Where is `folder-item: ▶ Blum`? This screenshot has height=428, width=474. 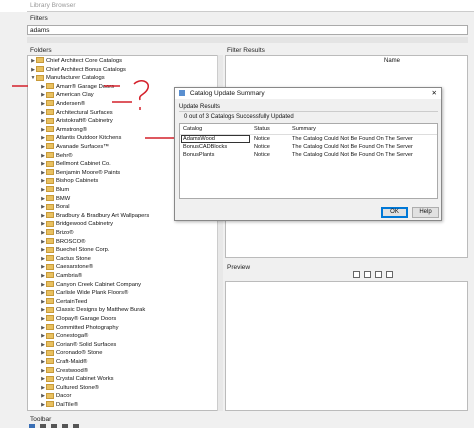
folder-item: ▶ Blum is located at coordinates (54, 190).